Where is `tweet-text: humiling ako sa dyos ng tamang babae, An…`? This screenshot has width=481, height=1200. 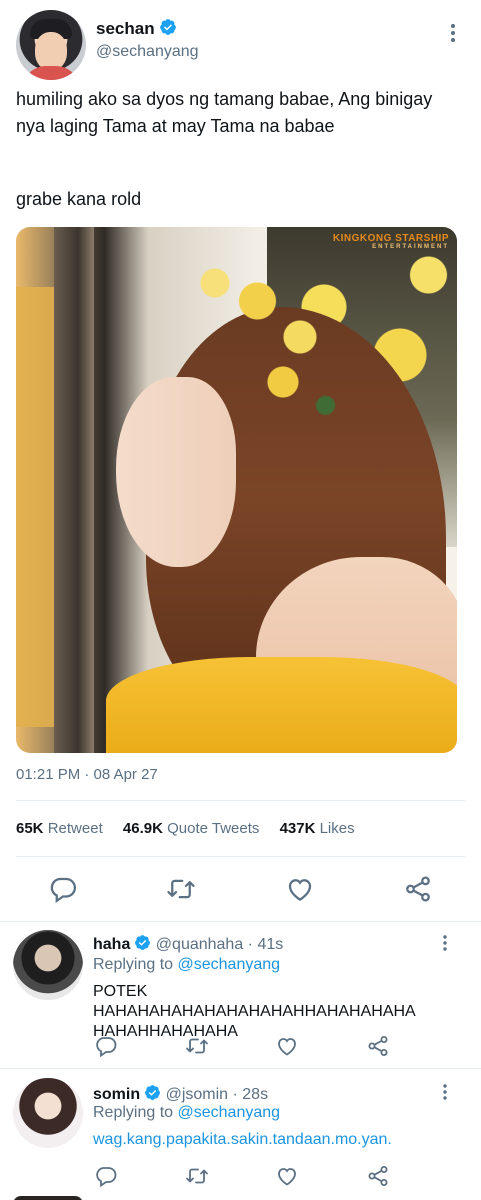
tweet-text: humiling ako sa dyos ng tamang babae, An… is located at coordinates (224, 112).